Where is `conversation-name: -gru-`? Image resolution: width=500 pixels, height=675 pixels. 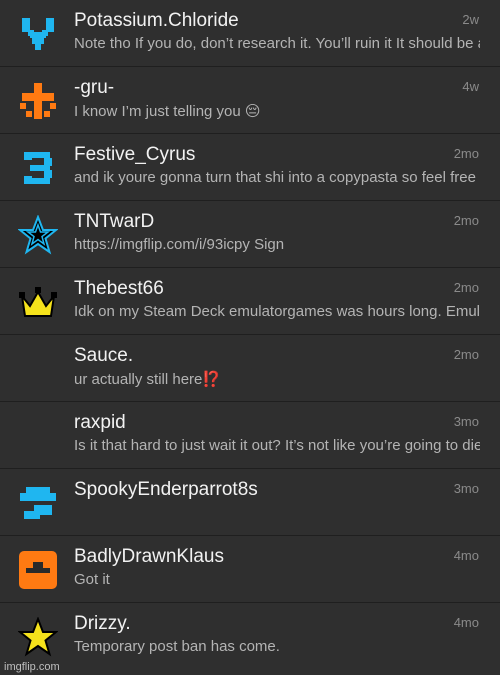
conversation-name: -gru- is located at coordinates (94, 87).